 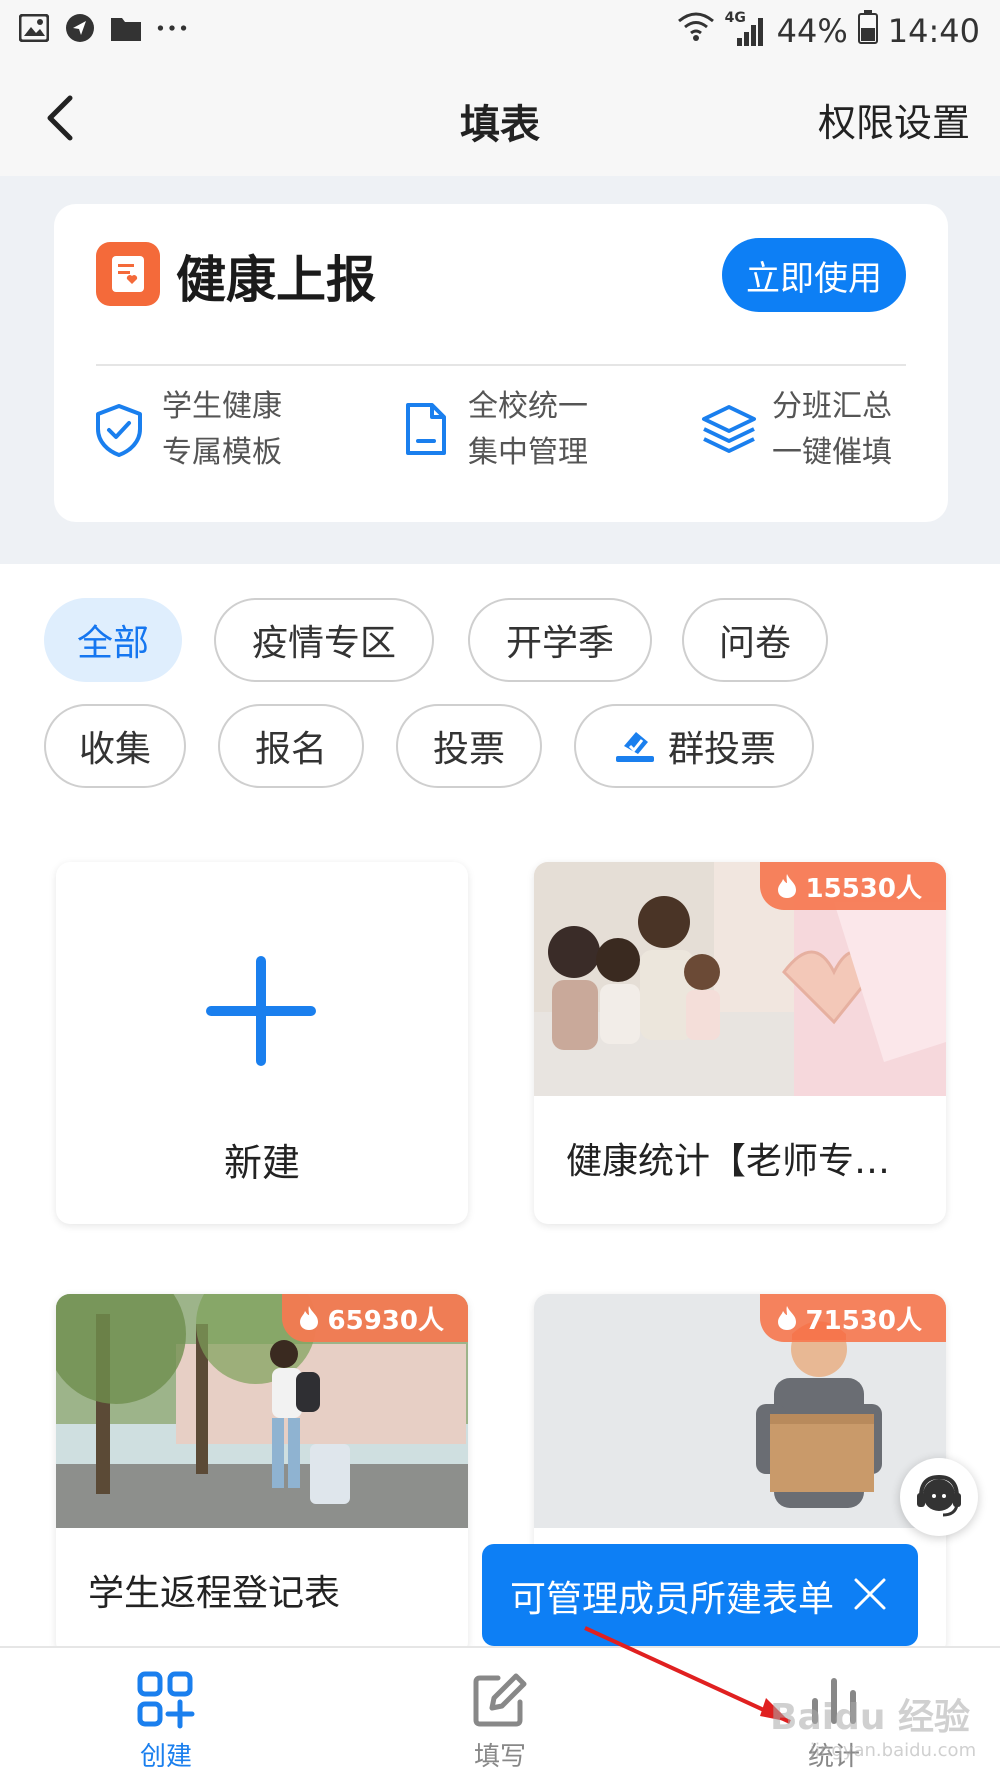 What do you see at coordinates (324, 640) in the screenshot?
I see `category-chip-epidemic: 疫情专区` at bounding box center [324, 640].